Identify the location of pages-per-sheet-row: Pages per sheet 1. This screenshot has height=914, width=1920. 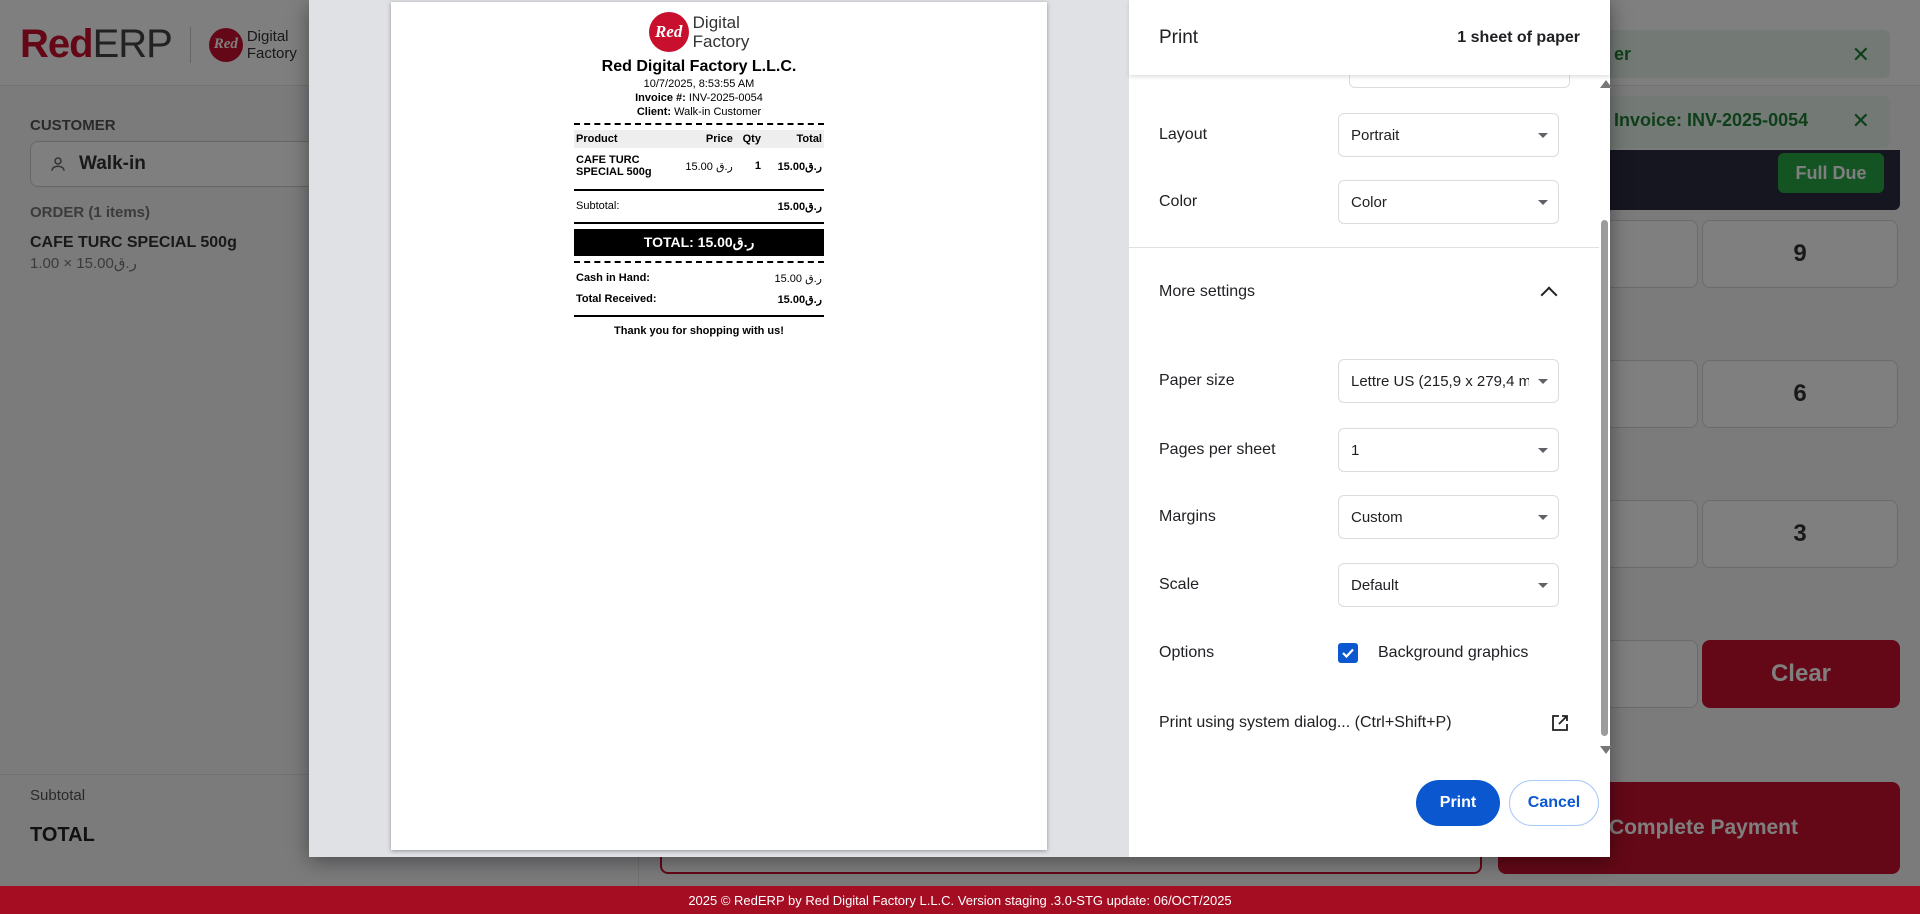
(1359, 450).